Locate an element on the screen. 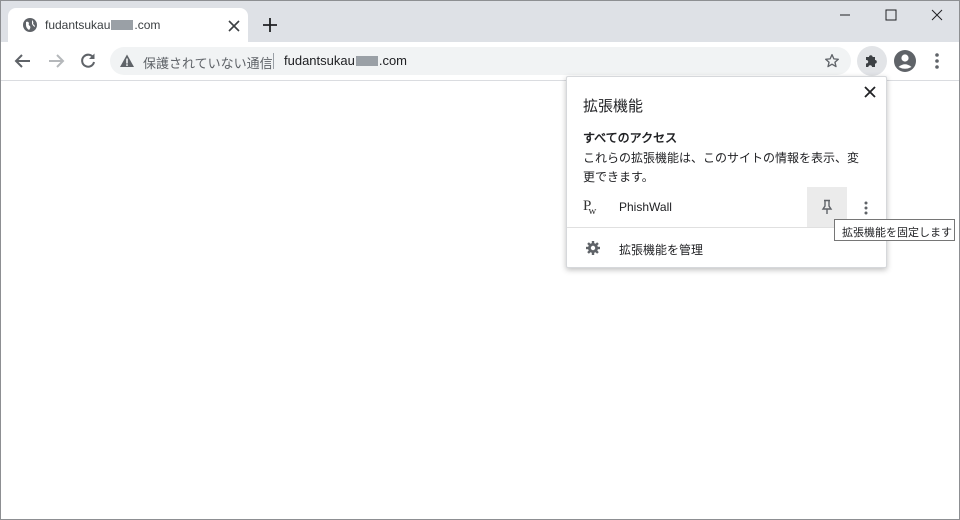  pin-tooltip: 拡張機能を固定します is located at coordinates (894, 230).